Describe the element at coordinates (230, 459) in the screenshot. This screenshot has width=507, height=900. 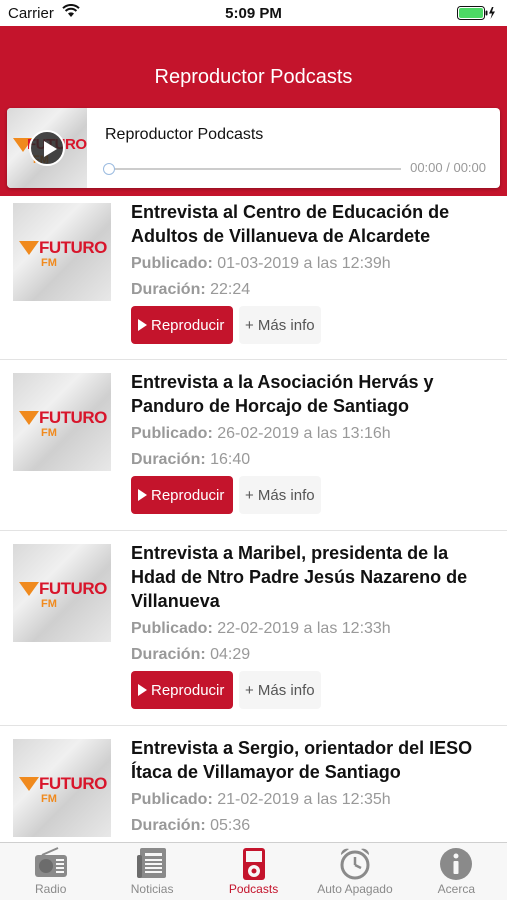
I see `duration-value: 16:40` at that location.